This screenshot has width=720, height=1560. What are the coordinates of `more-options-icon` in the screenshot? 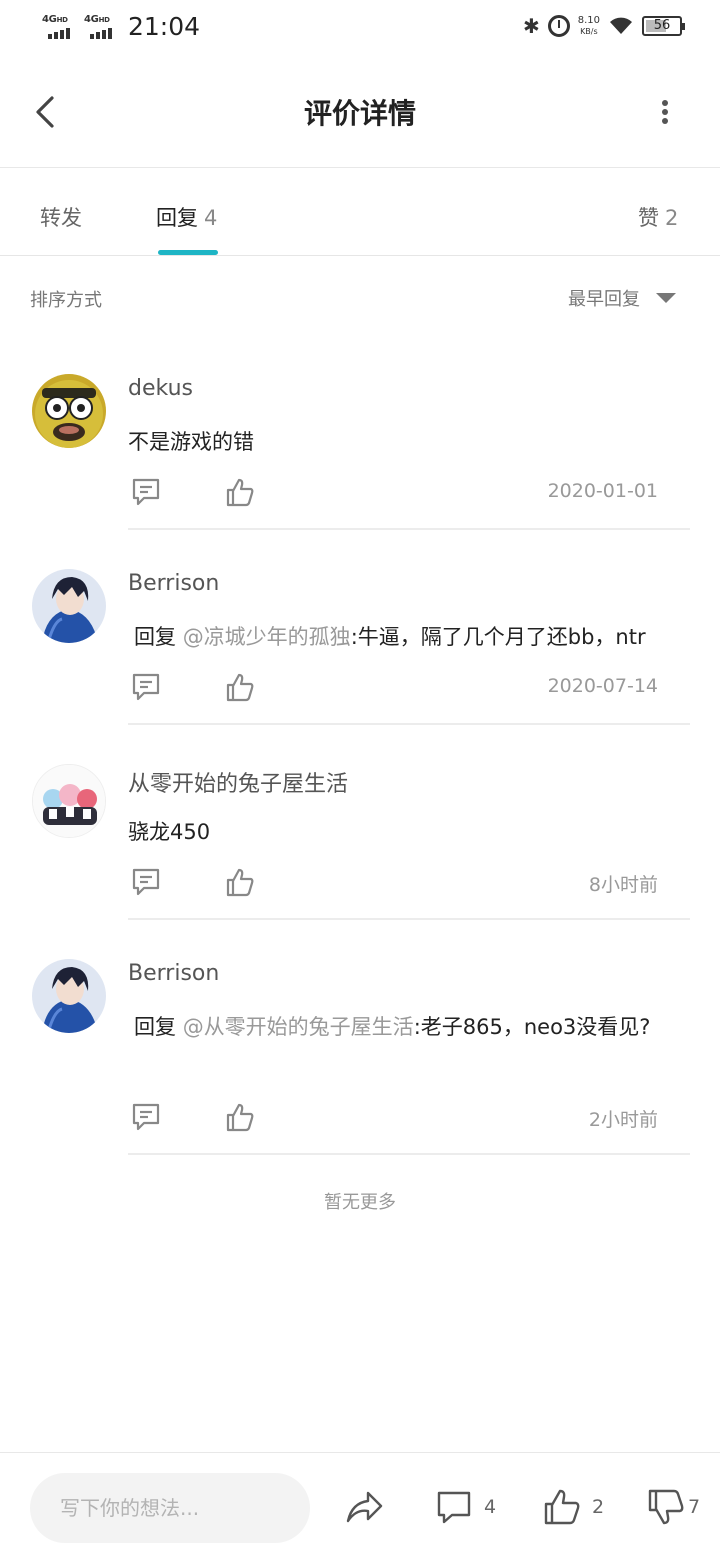 It's located at (665, 112).